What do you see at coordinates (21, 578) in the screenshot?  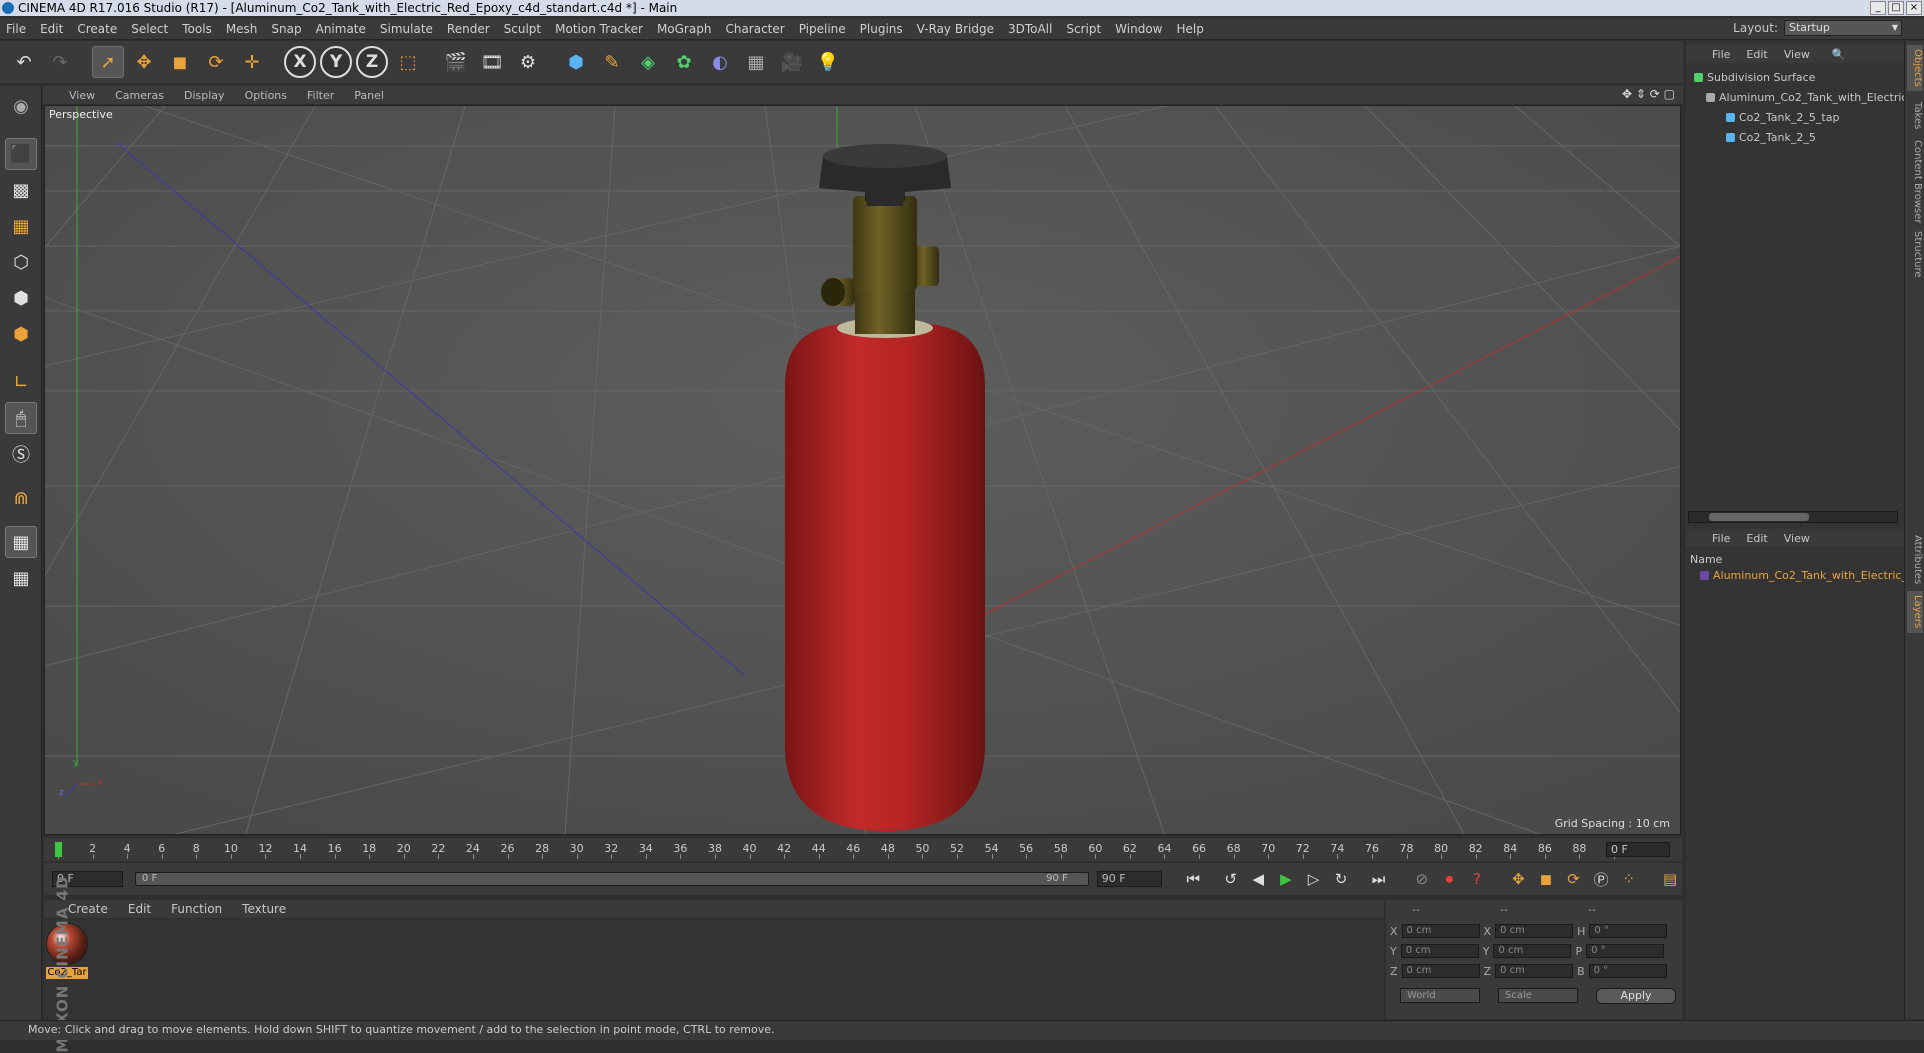 I see `workplane-dynamic-icon: ▦` at bounding box center [21, 578].